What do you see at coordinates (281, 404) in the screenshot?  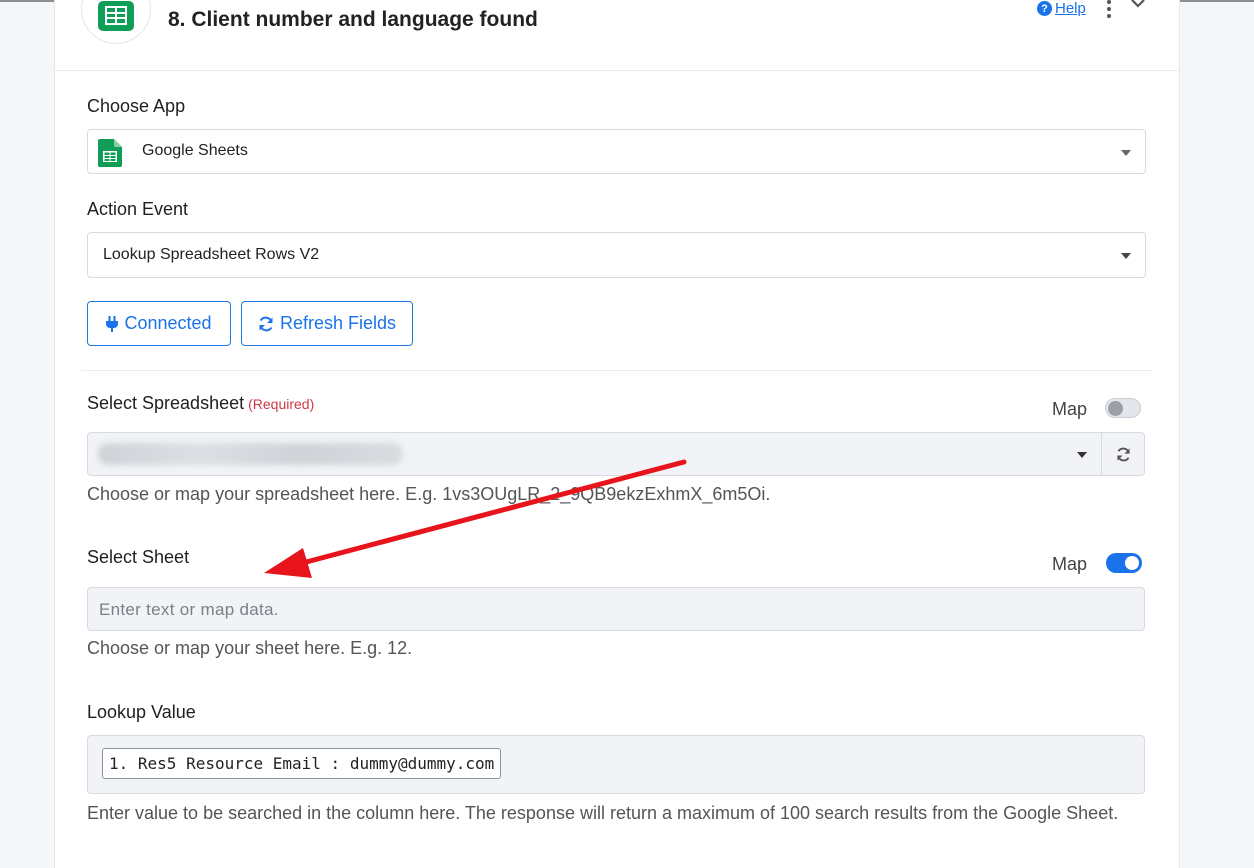 I see `required-badge: (Required)` at bounding box center [281, 404].